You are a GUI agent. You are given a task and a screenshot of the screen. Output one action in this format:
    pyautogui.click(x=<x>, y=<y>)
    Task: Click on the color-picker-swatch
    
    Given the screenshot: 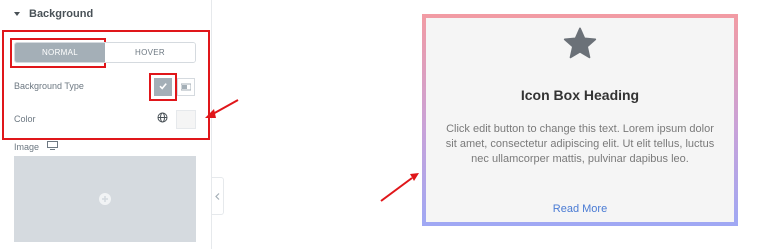 What is the action you would take?
    pyautogui.click(x=186, y=119)
    